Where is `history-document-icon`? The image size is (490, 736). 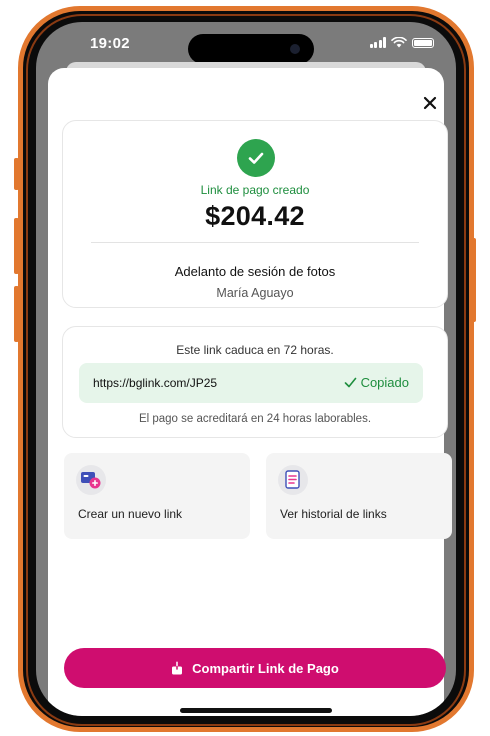
history-document-icon is located at coordinates (293, 480).